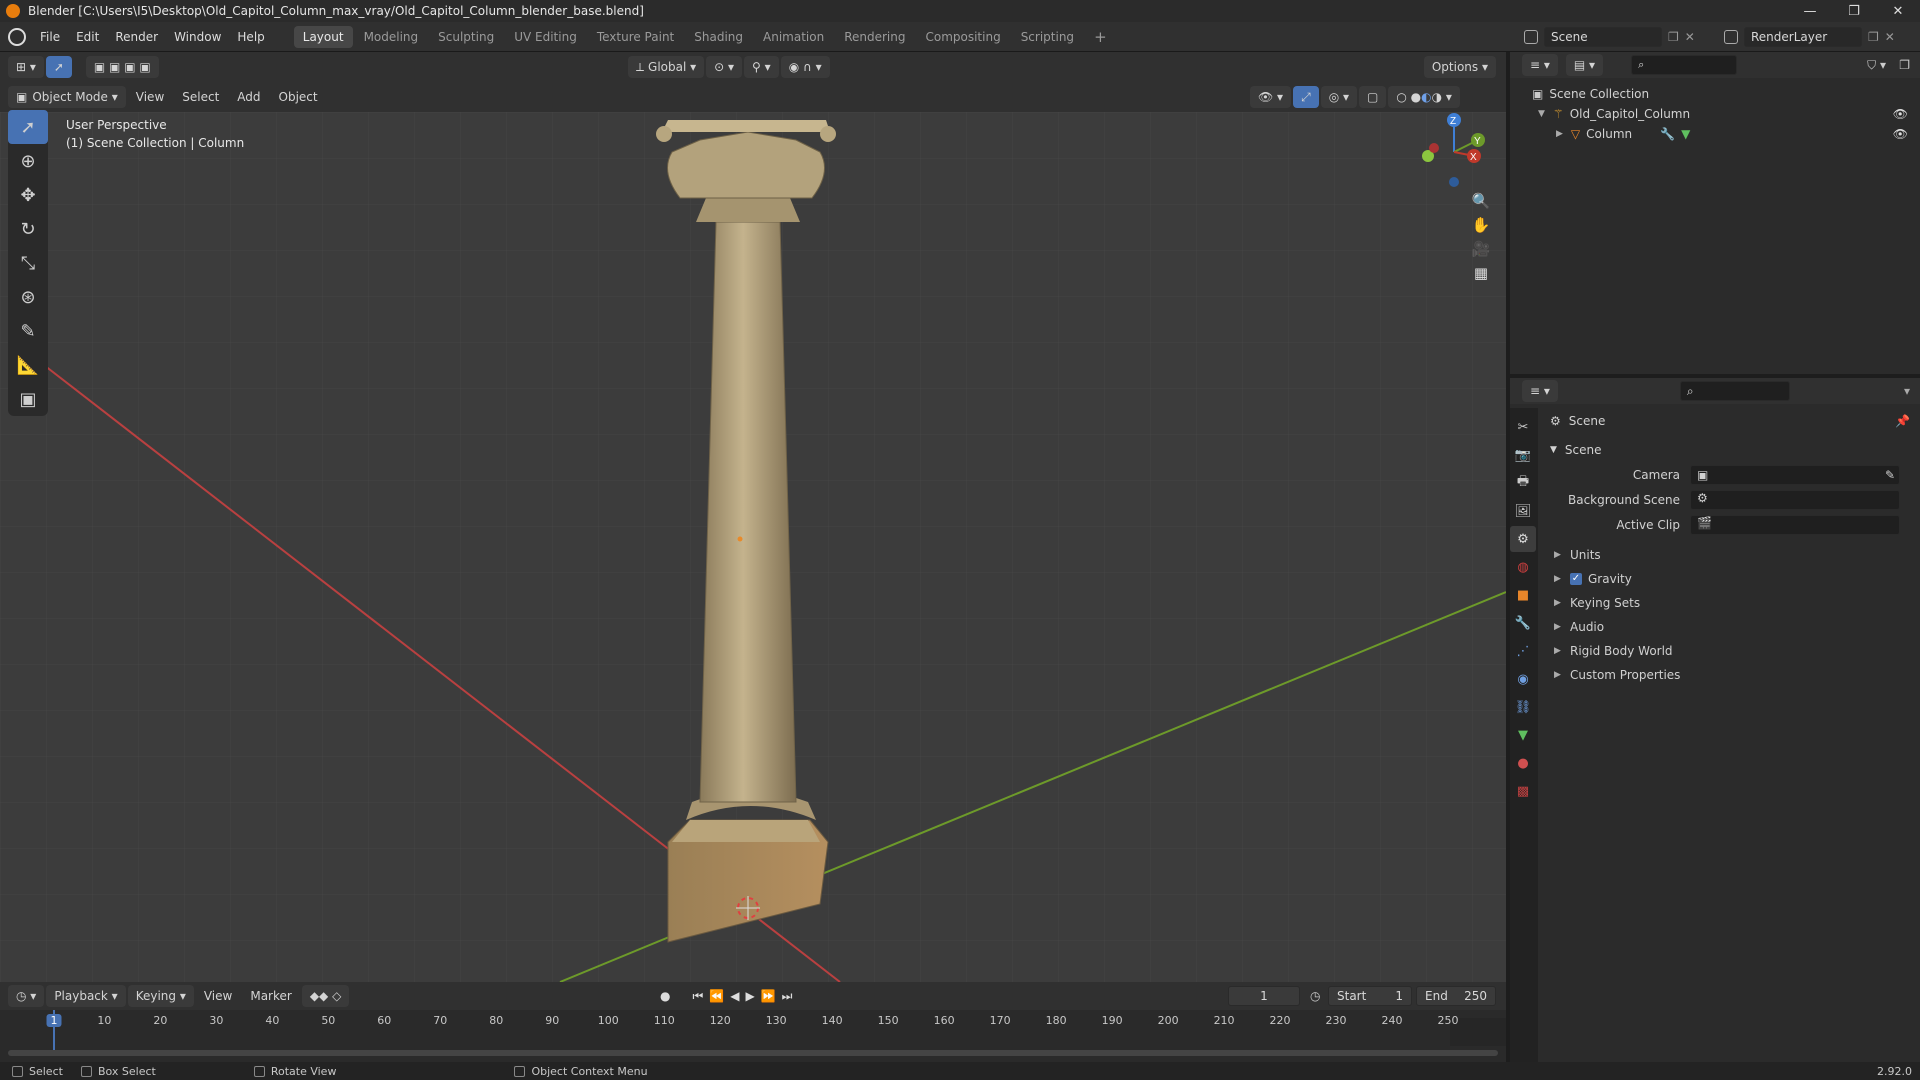 The width and height of the screenshot is (1920, 1080). What do you see at coordinates (1523, 679) in the screenshot?
I see `tab-physics: ◉` at bounding box center [1523, 679].